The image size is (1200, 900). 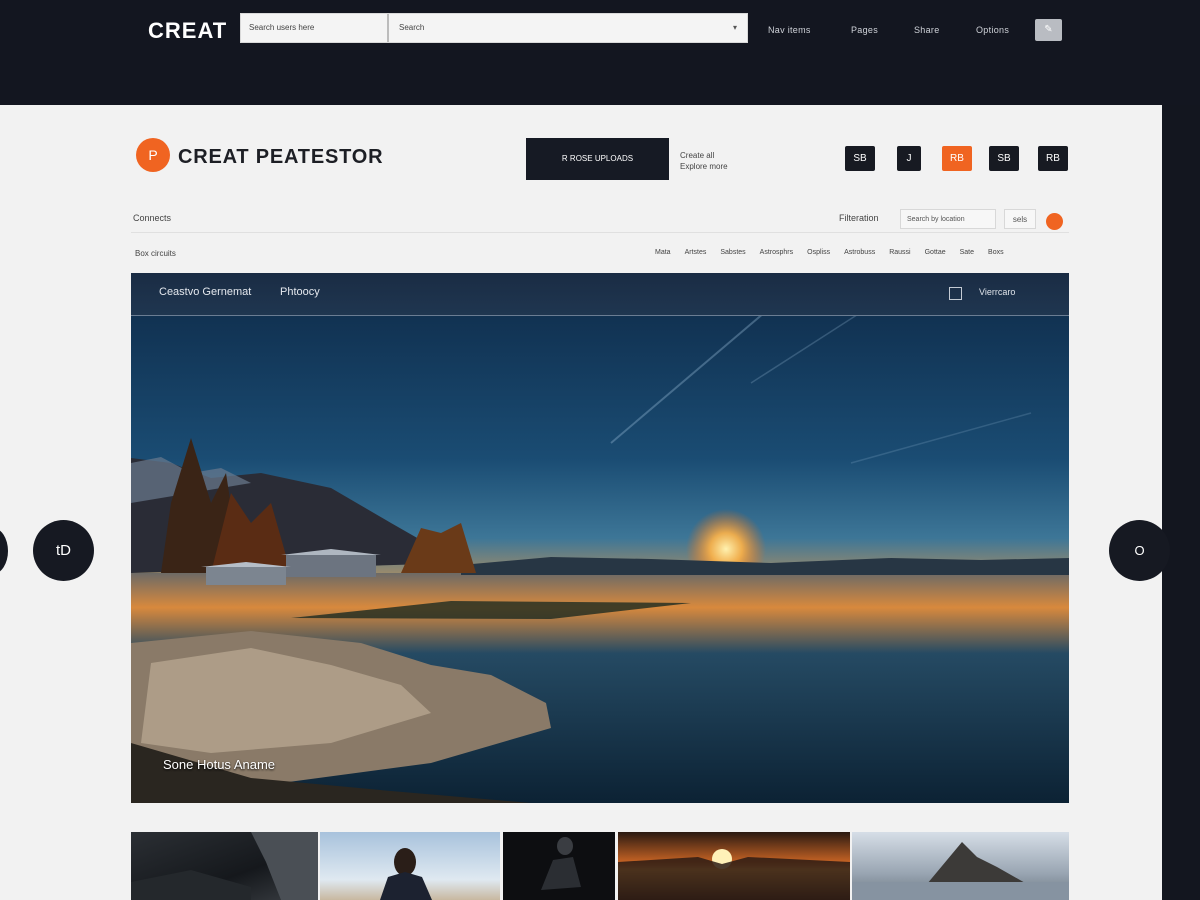 I want to click on select-checkbox, so click(x=955, y=293).